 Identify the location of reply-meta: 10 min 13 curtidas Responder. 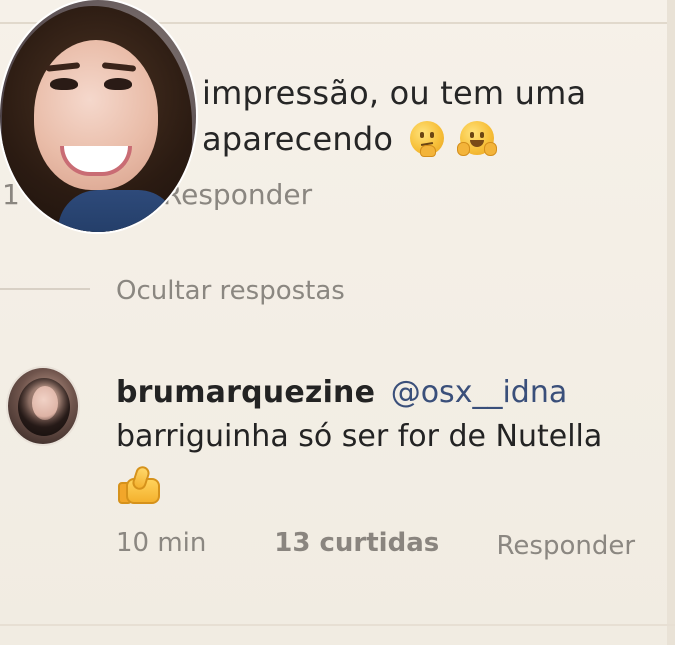
(381, 546).